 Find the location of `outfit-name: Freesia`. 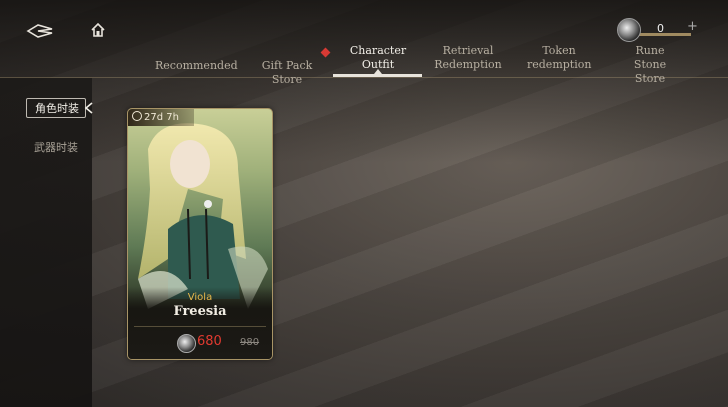

outfit-name: Freesia is located at coordinates (200, 311).